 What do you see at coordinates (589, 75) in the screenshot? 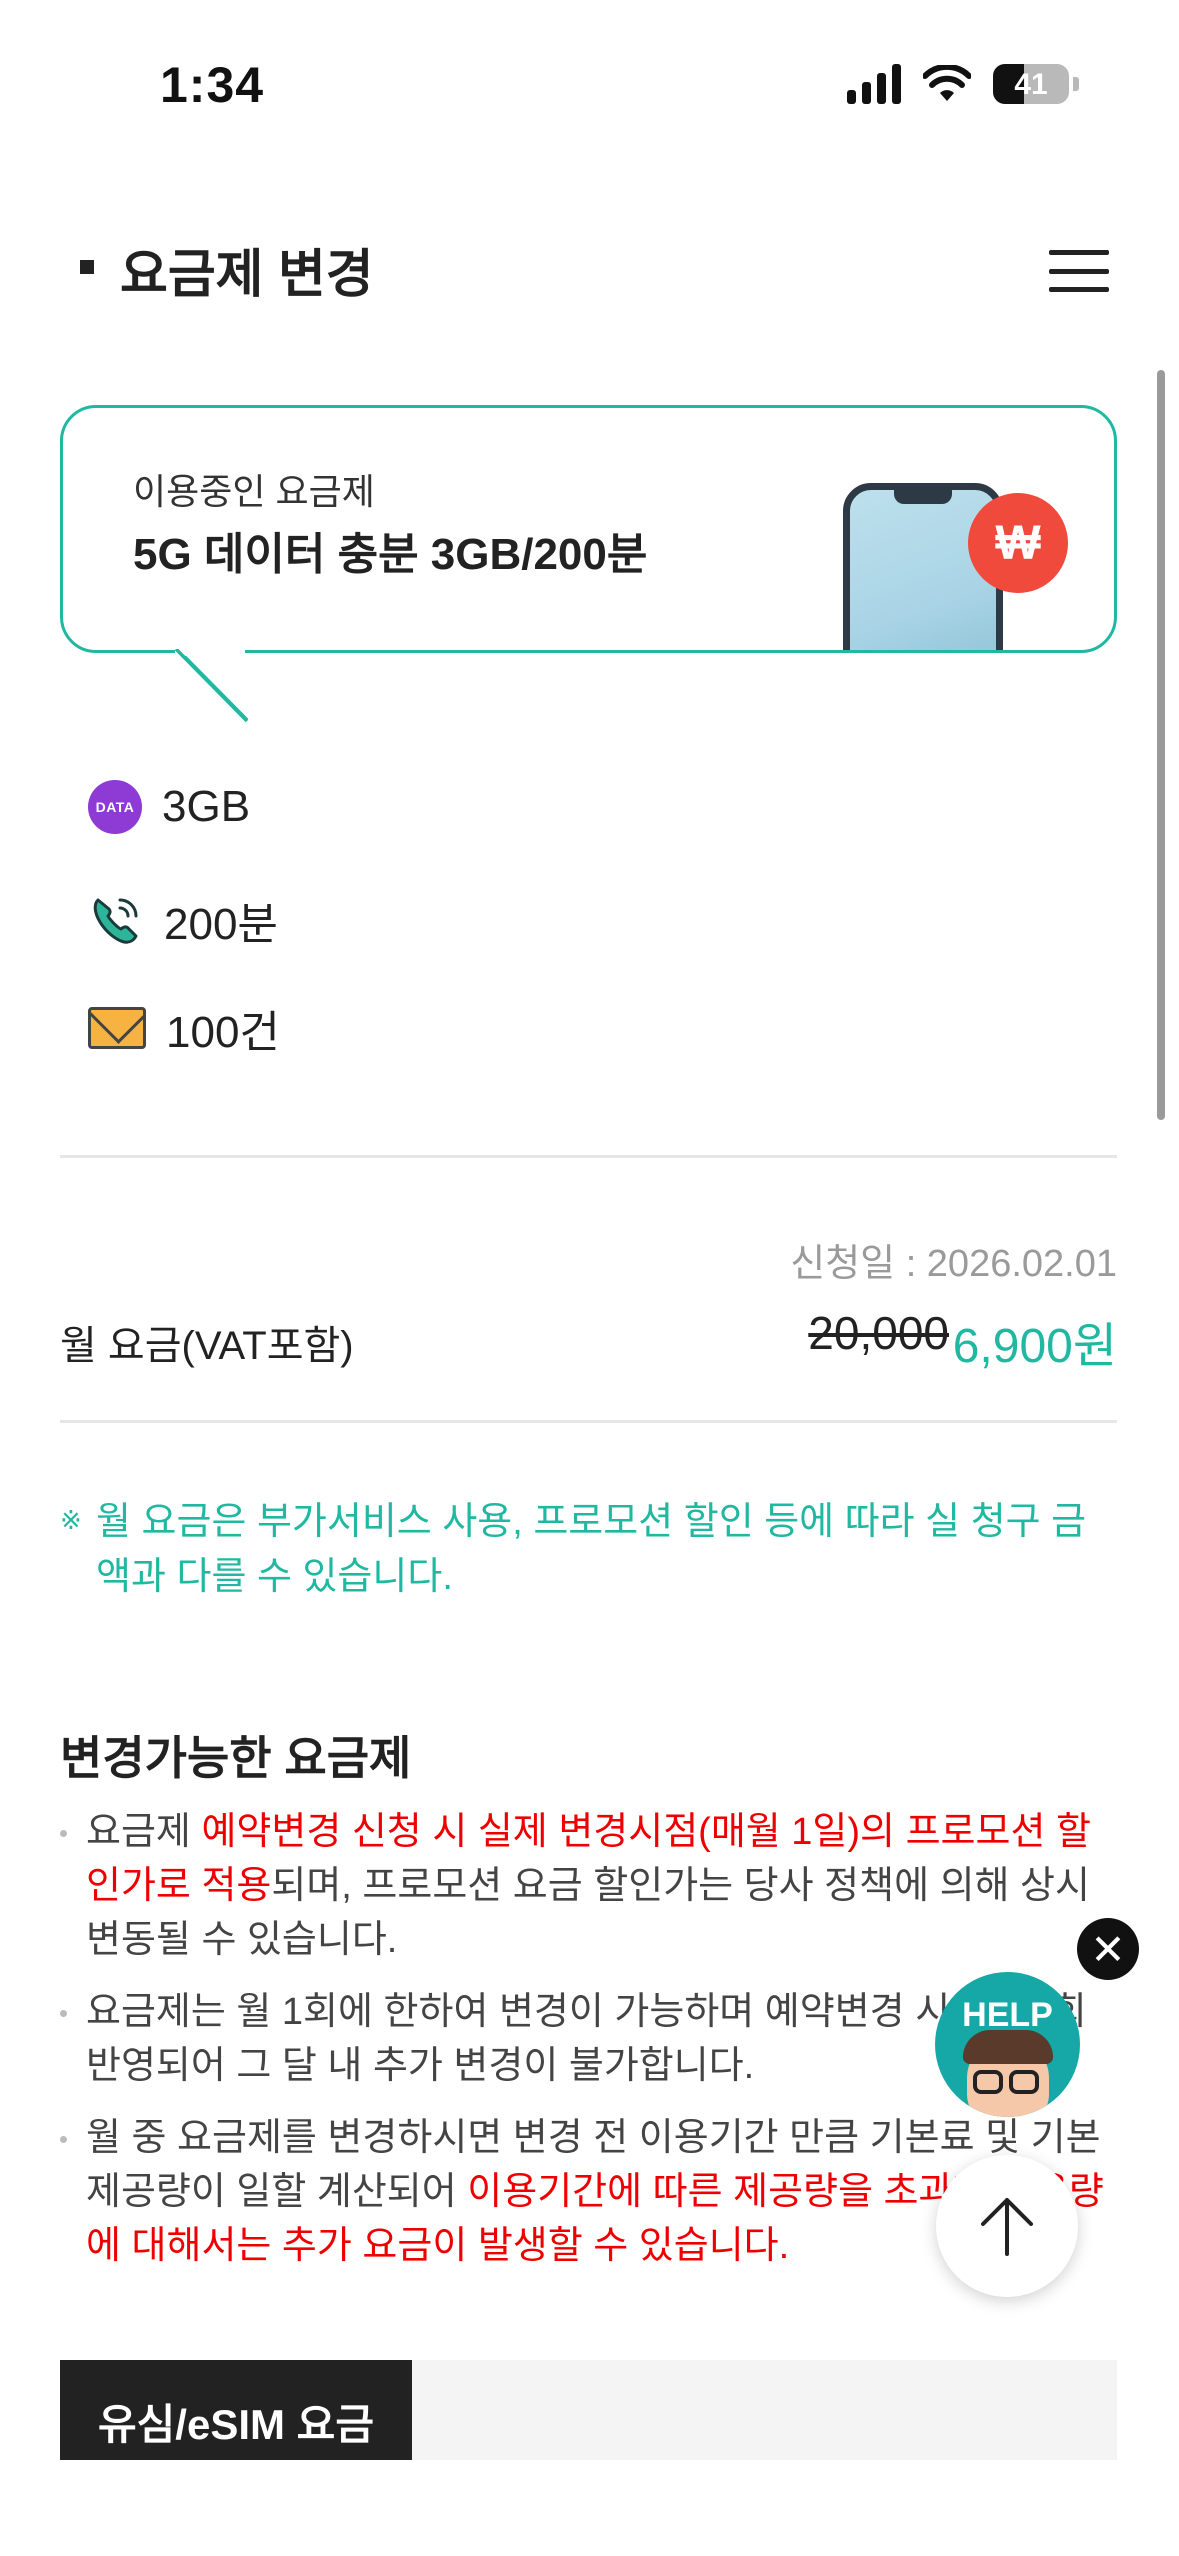
I see `status-bar: 1:34 41` at bounding box center [589, 75].